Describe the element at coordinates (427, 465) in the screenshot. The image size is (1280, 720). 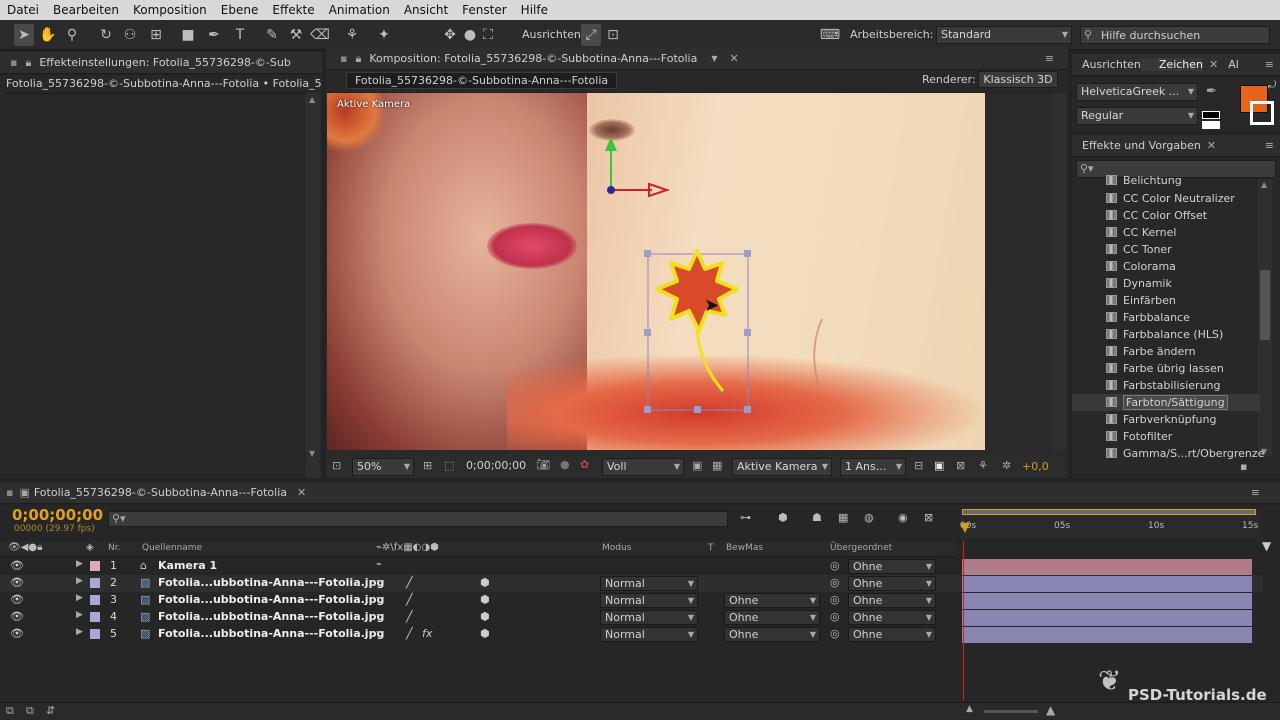
I see `safe-zones-icon: ⊞` at that location.